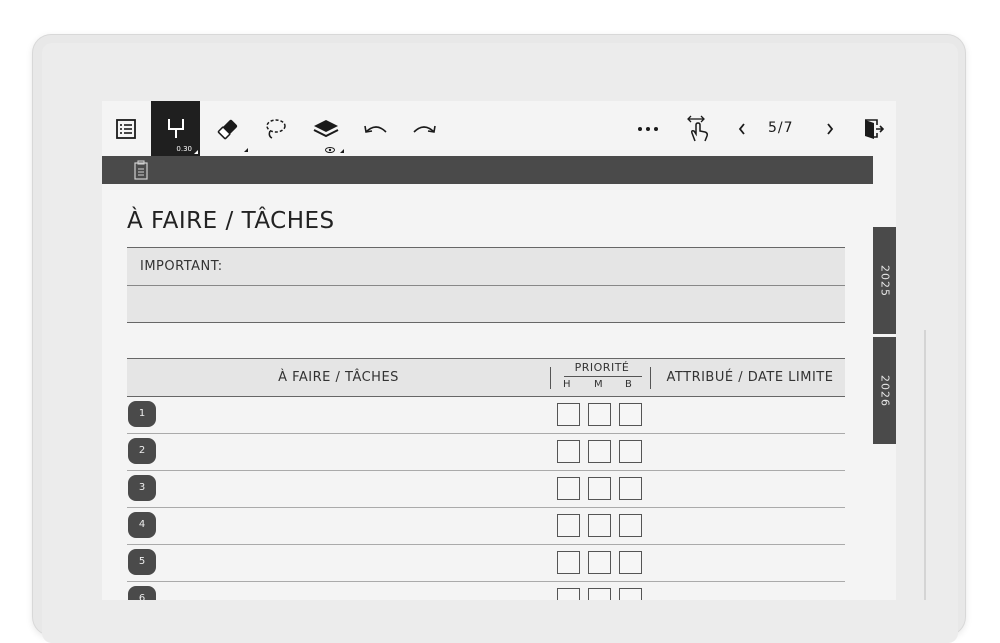 The width and height of the screenshot is (1000, 643). What do you see at coordinates (486, 590) in the screenshot?
I see `table-row: 6` at bounding box center [486, 590].